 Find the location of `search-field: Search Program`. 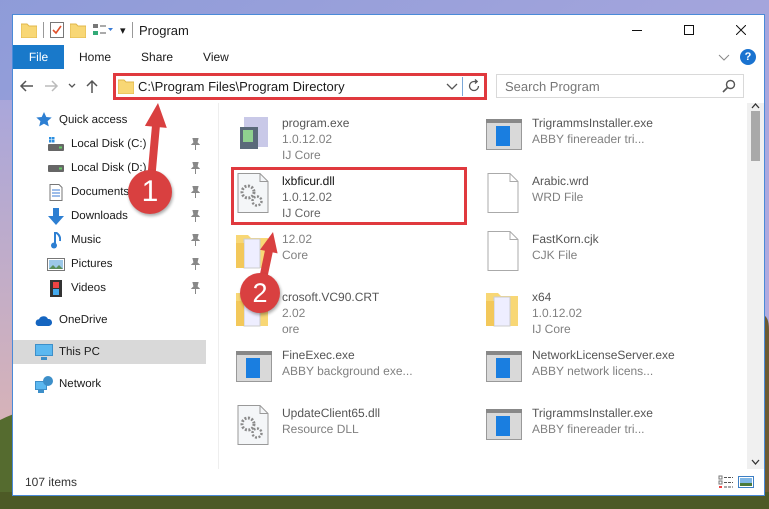

search-field: Search Program is located at coordinates (620, 86).